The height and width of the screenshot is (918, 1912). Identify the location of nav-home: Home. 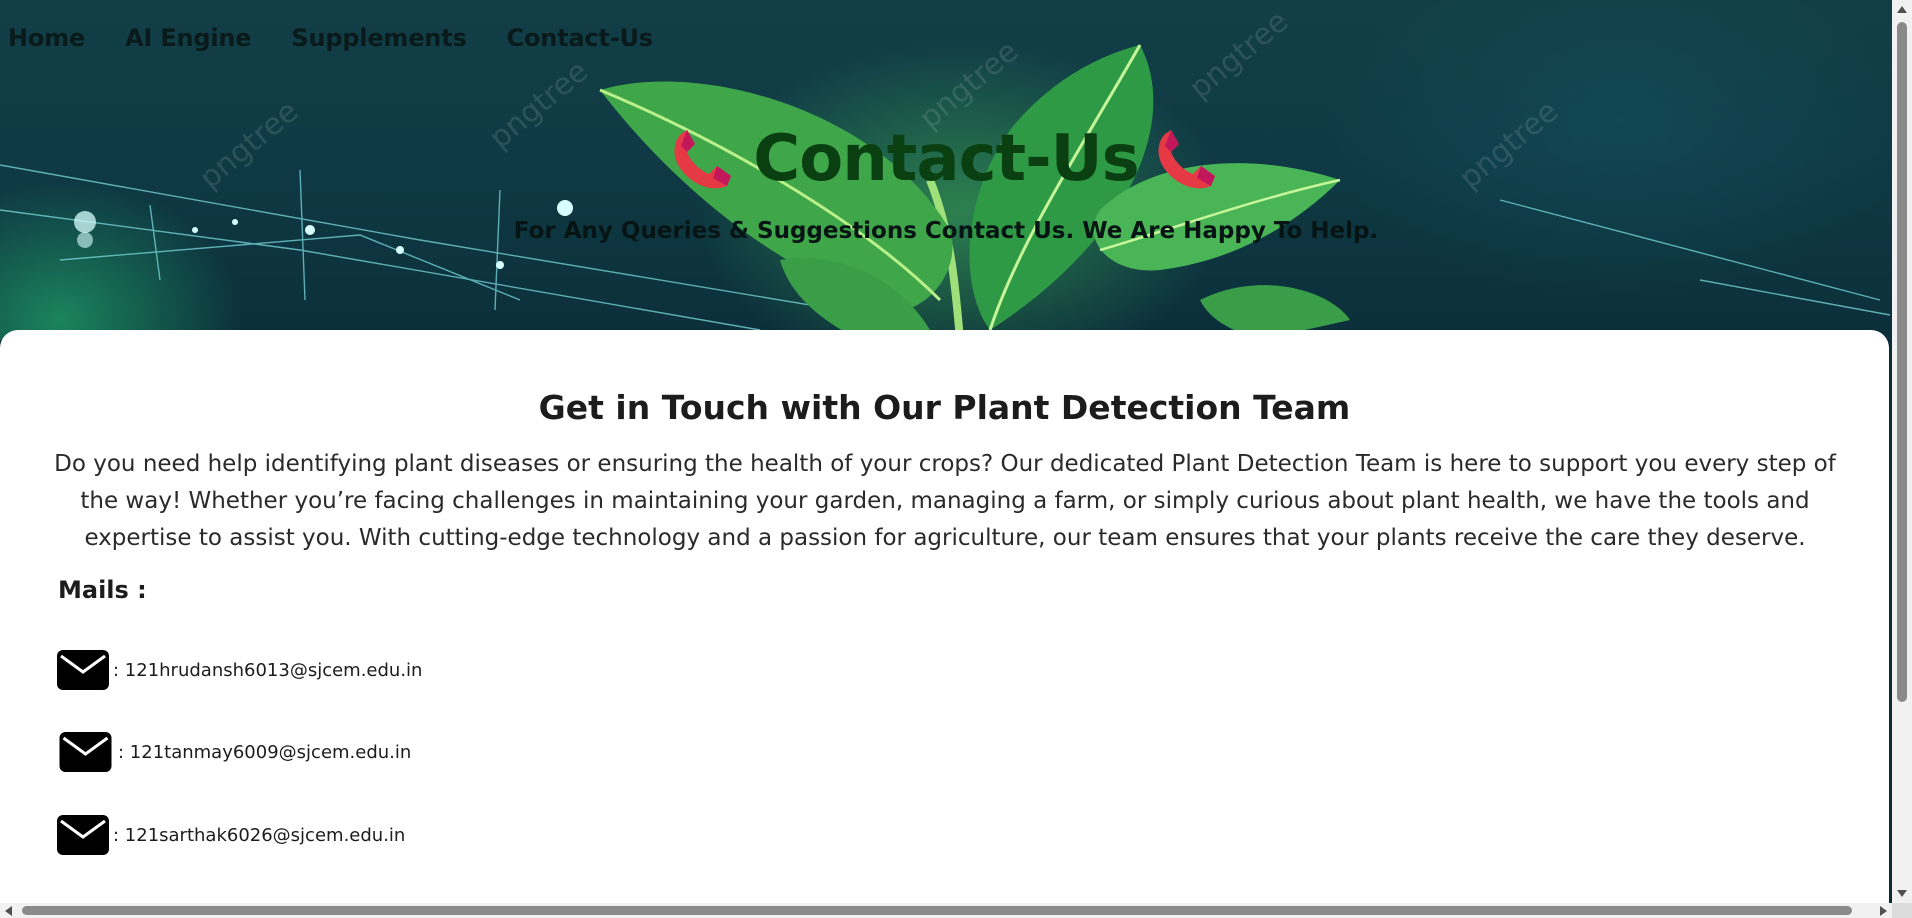
(46, 38).